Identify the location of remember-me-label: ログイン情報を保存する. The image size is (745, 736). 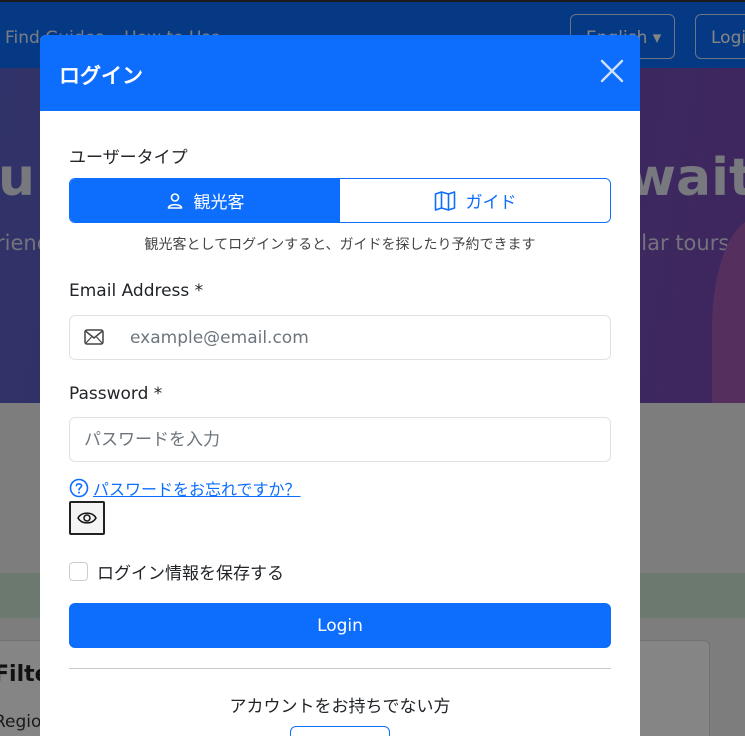
(190, 574).